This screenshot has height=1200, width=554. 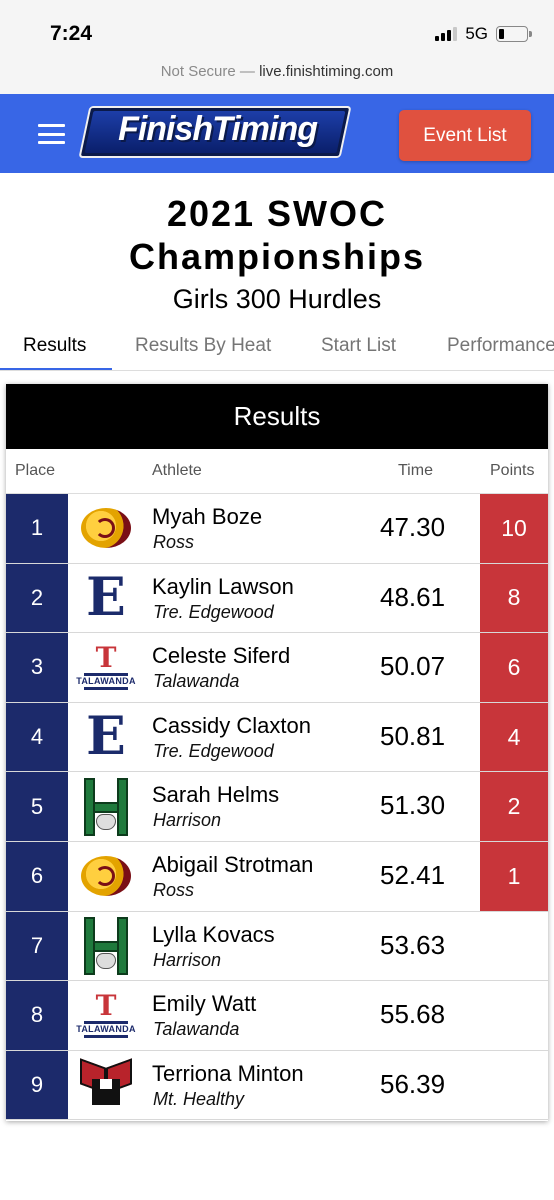 What do you see at coordinates (218, 129) in the screenshot?
I see `logo-text: FinishTiming` at bounding box center [218, 129].